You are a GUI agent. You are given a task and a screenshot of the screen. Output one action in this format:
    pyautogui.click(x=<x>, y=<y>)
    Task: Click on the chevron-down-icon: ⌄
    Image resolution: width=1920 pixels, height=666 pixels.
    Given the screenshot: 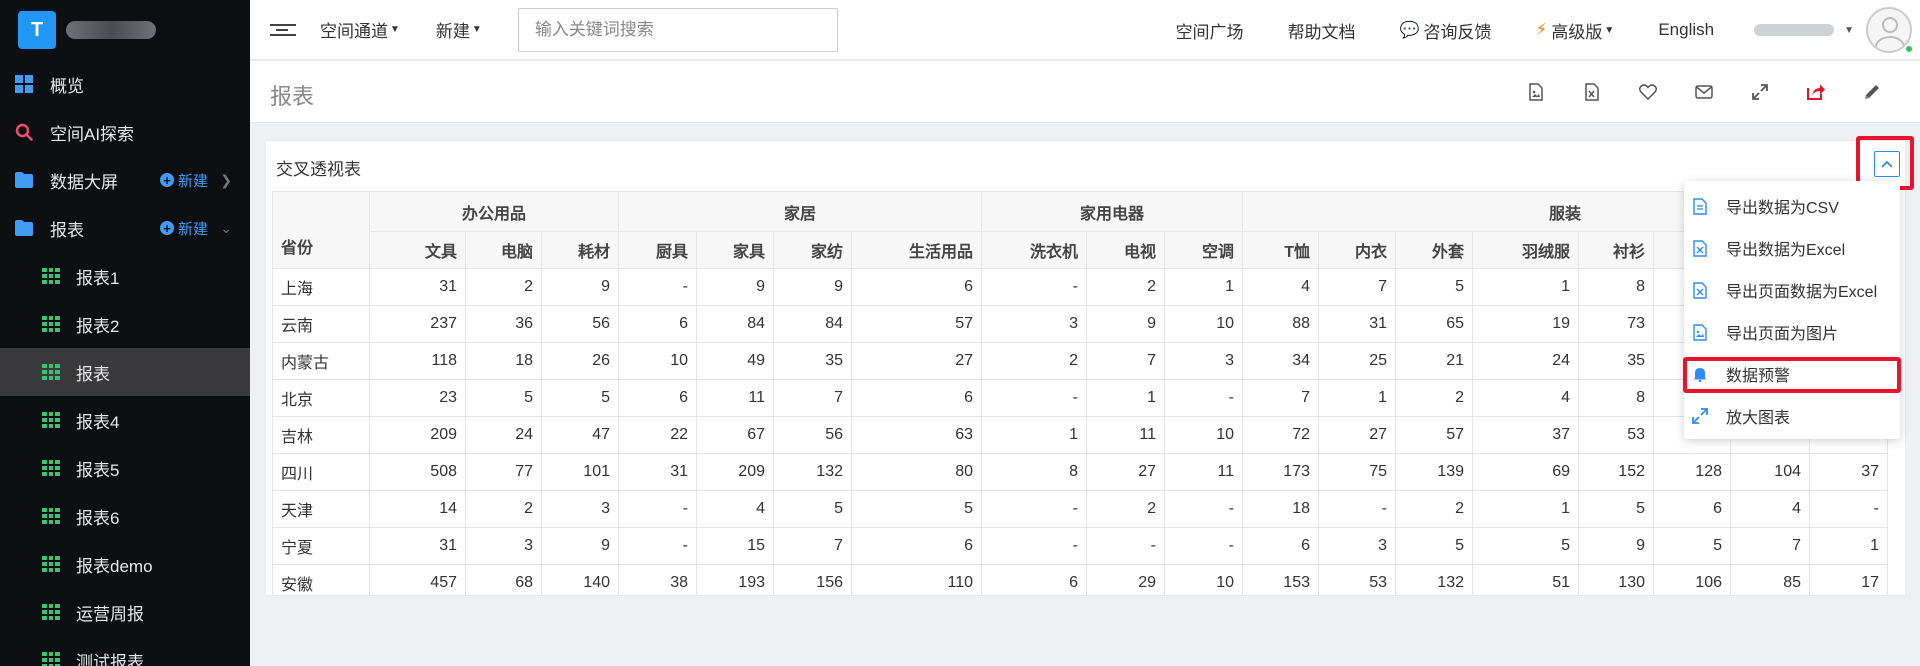 What is the action you would take?
    pyautogui.click(x=226, y=228)
    